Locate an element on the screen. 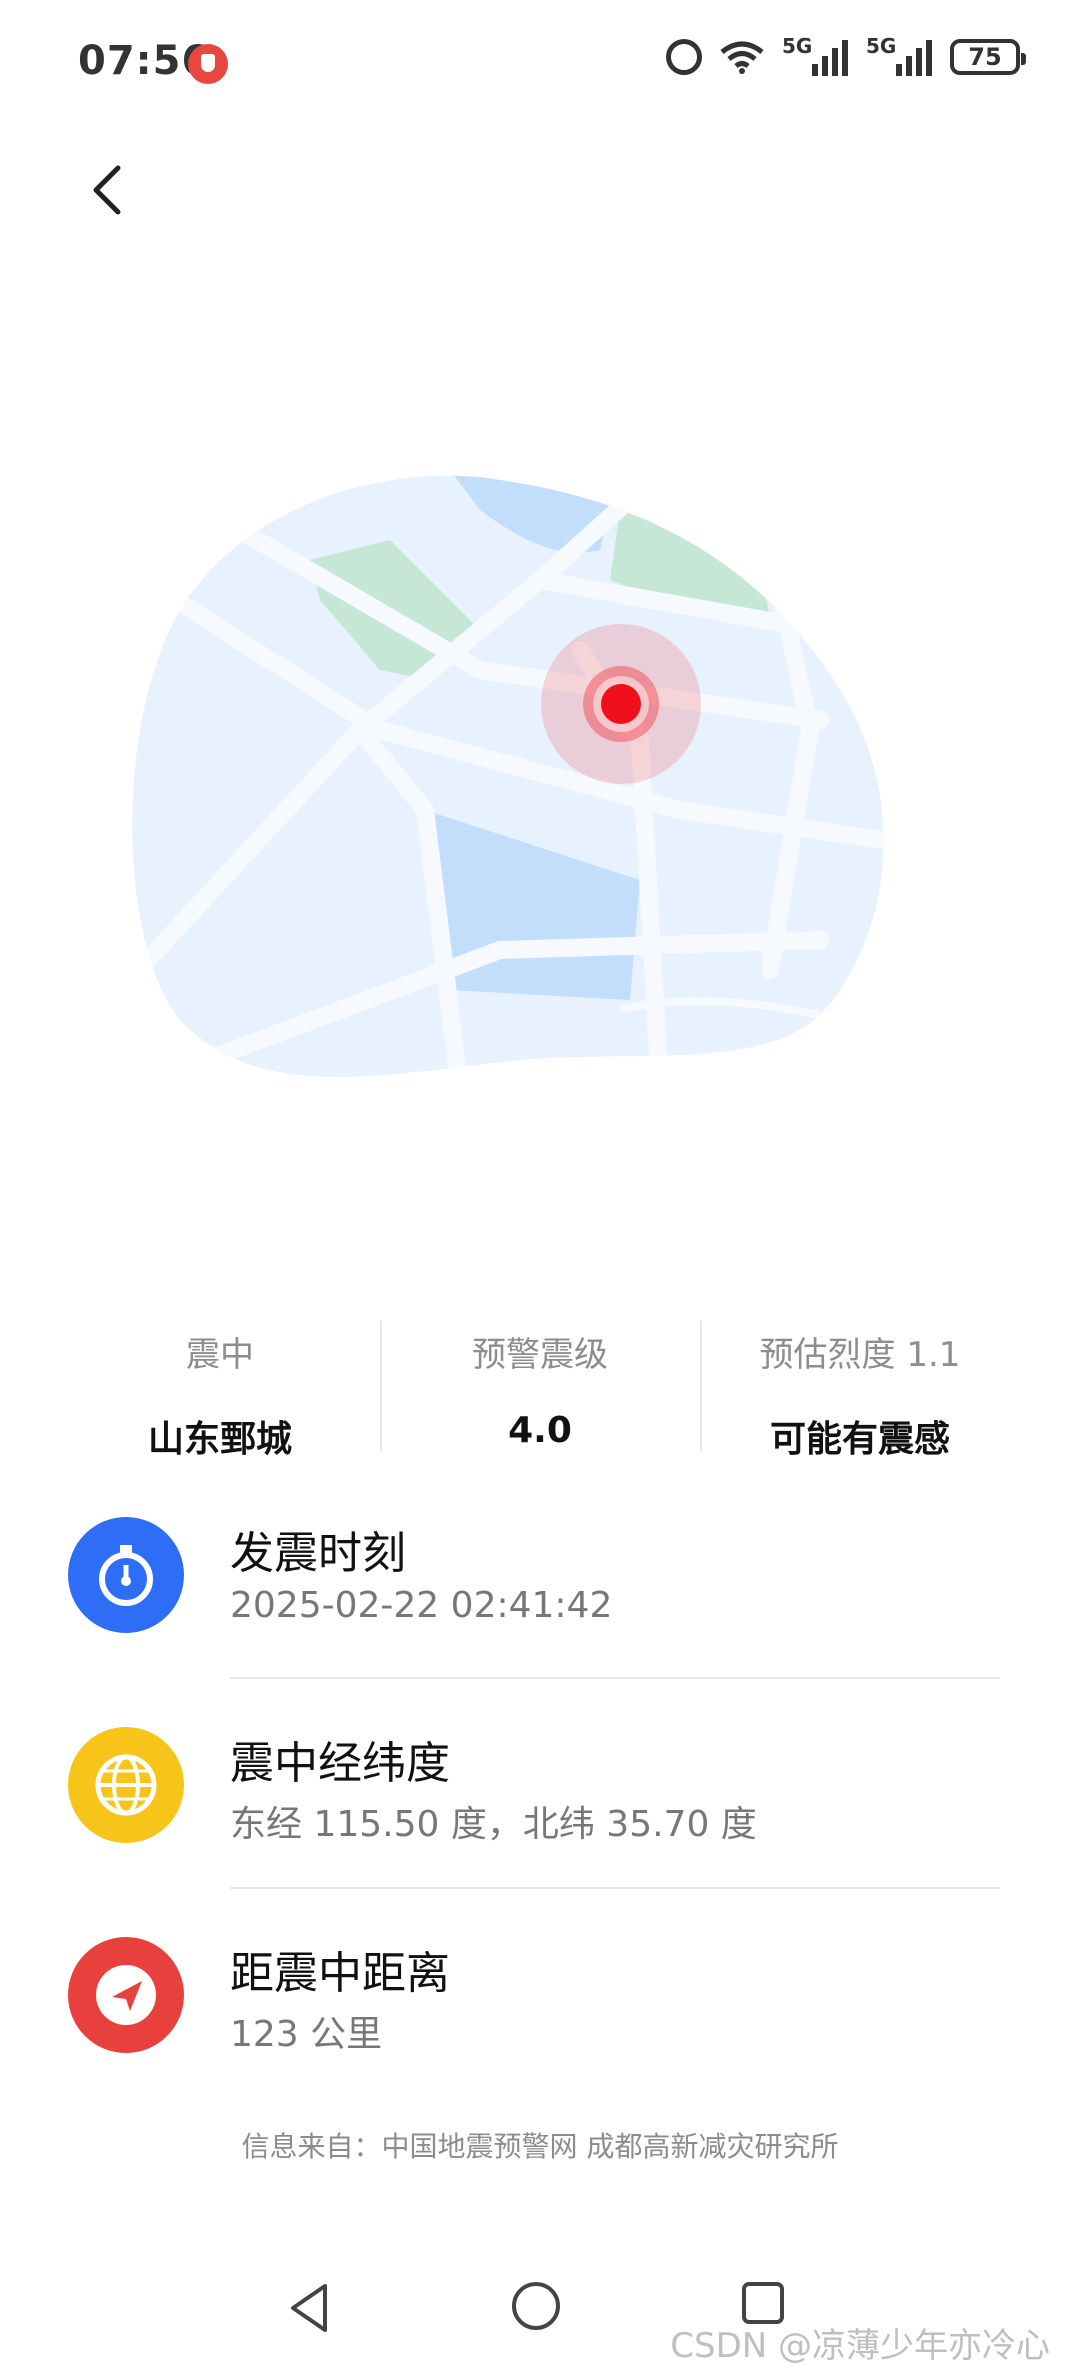 Image resolution: width=1080 pixels, height=2372 pixels. system-icons: 5G 5G 75 is located at coordinates (846, 55).